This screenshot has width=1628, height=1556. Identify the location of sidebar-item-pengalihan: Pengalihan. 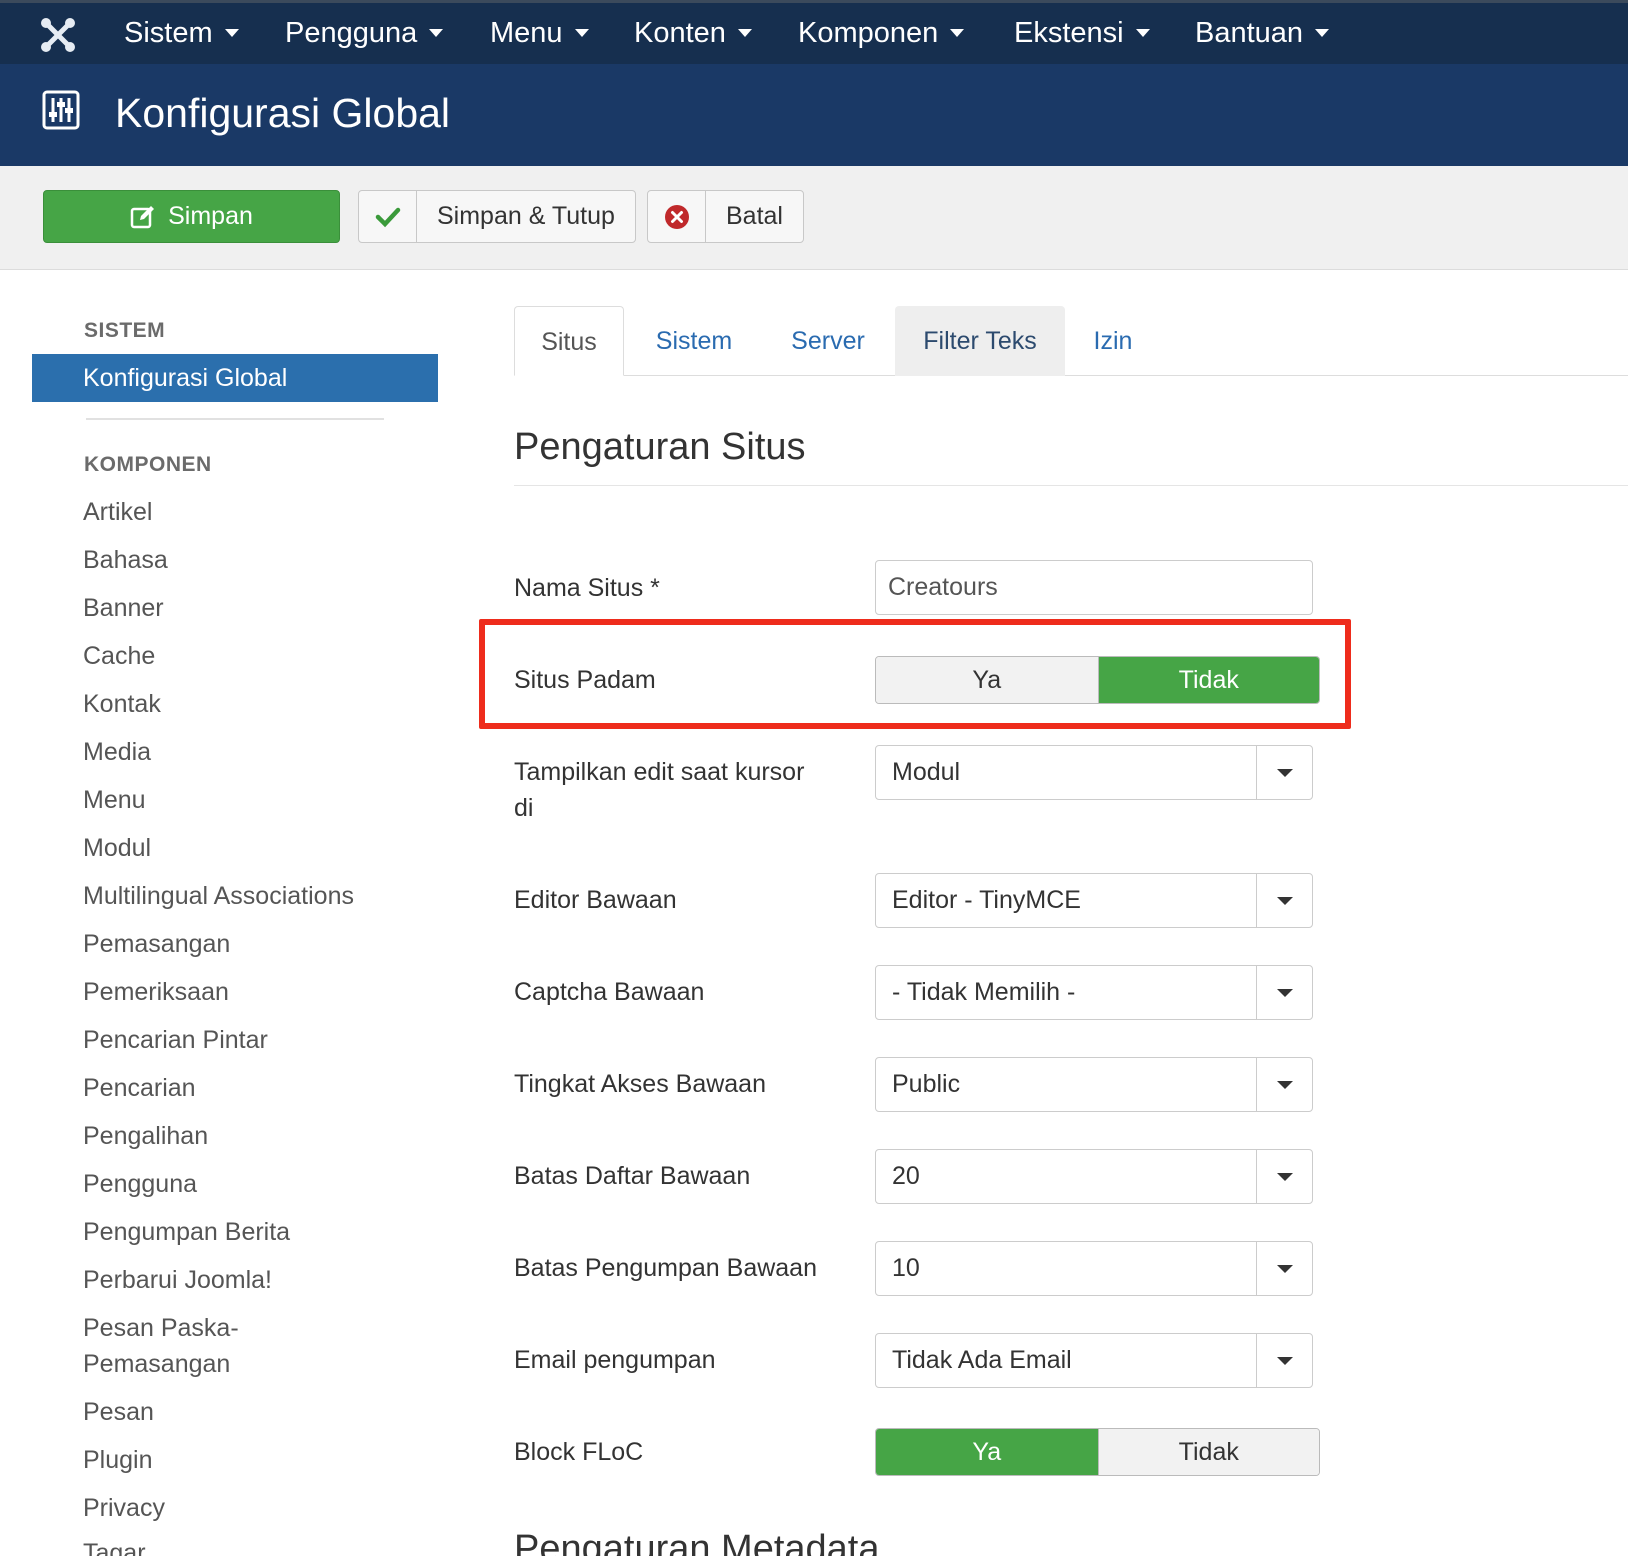
(145, 1136).